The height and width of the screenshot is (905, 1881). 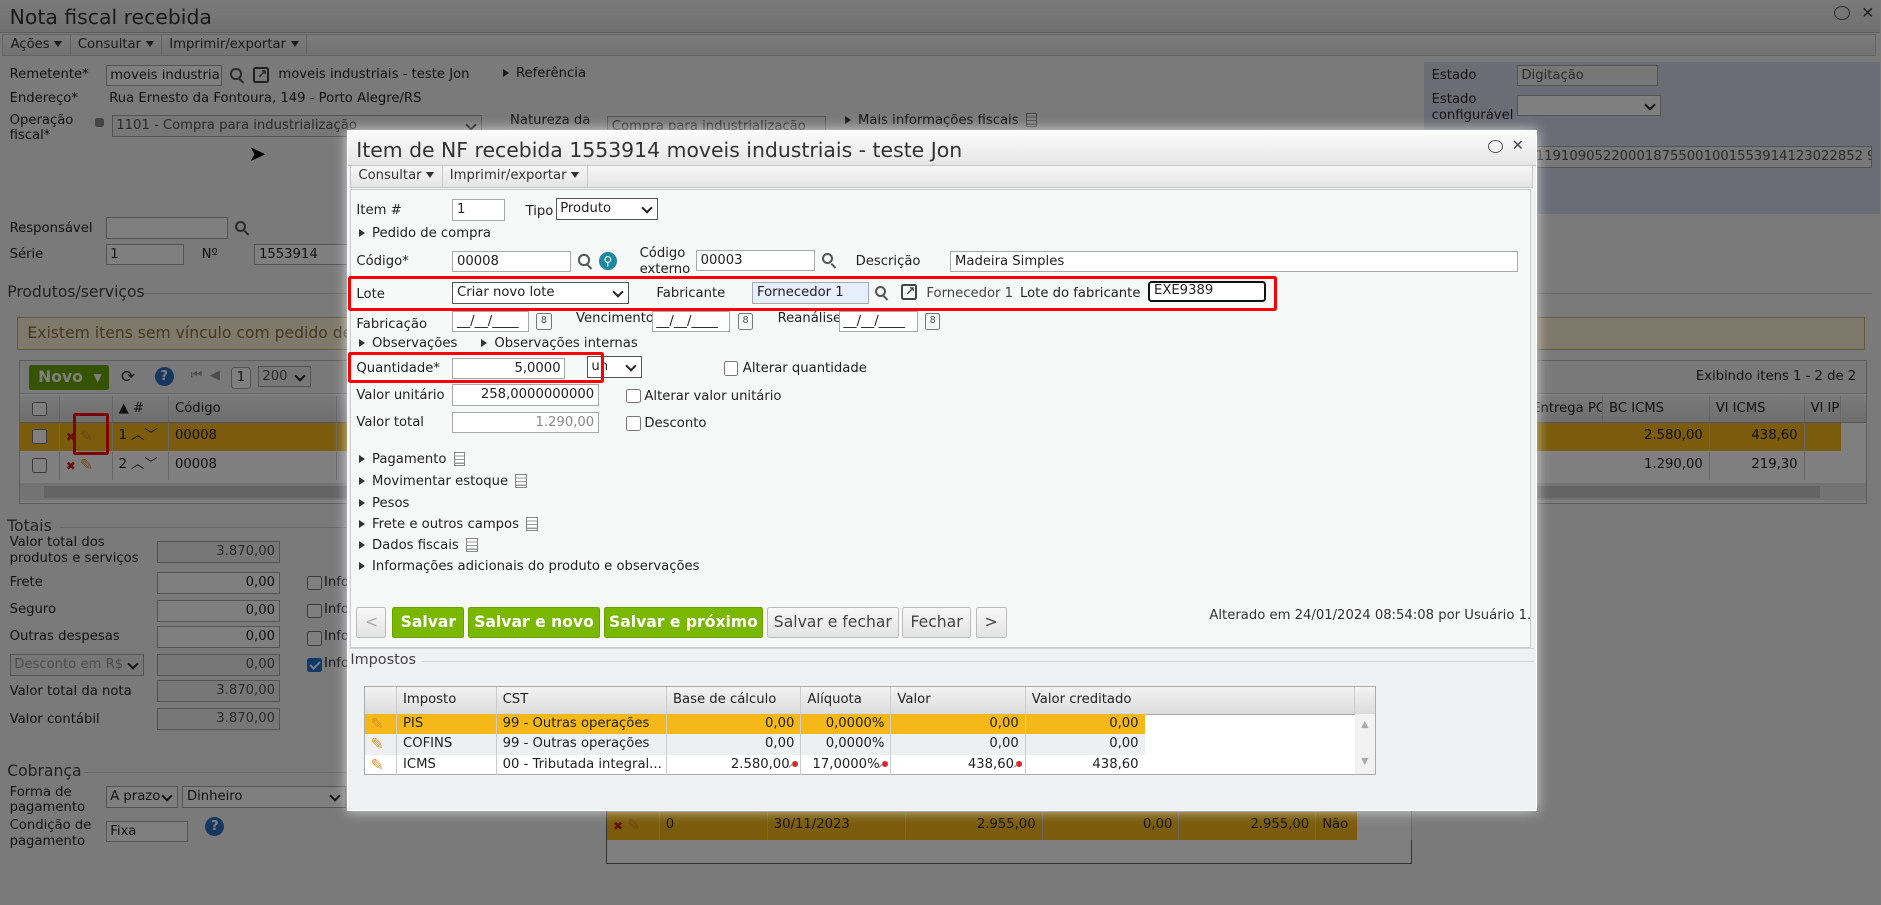 What do you see at coordinates (812, 293) in the screenshot?
I see `annotation-highlight` at bounding box center [812, 293].